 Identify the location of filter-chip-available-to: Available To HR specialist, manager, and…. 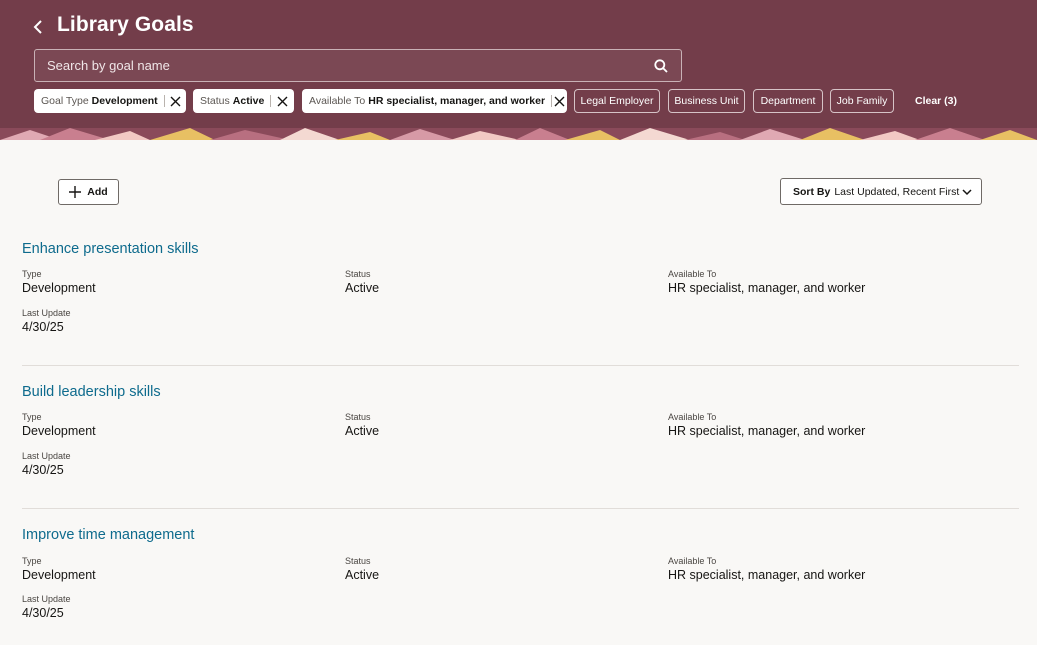
(434, 101).